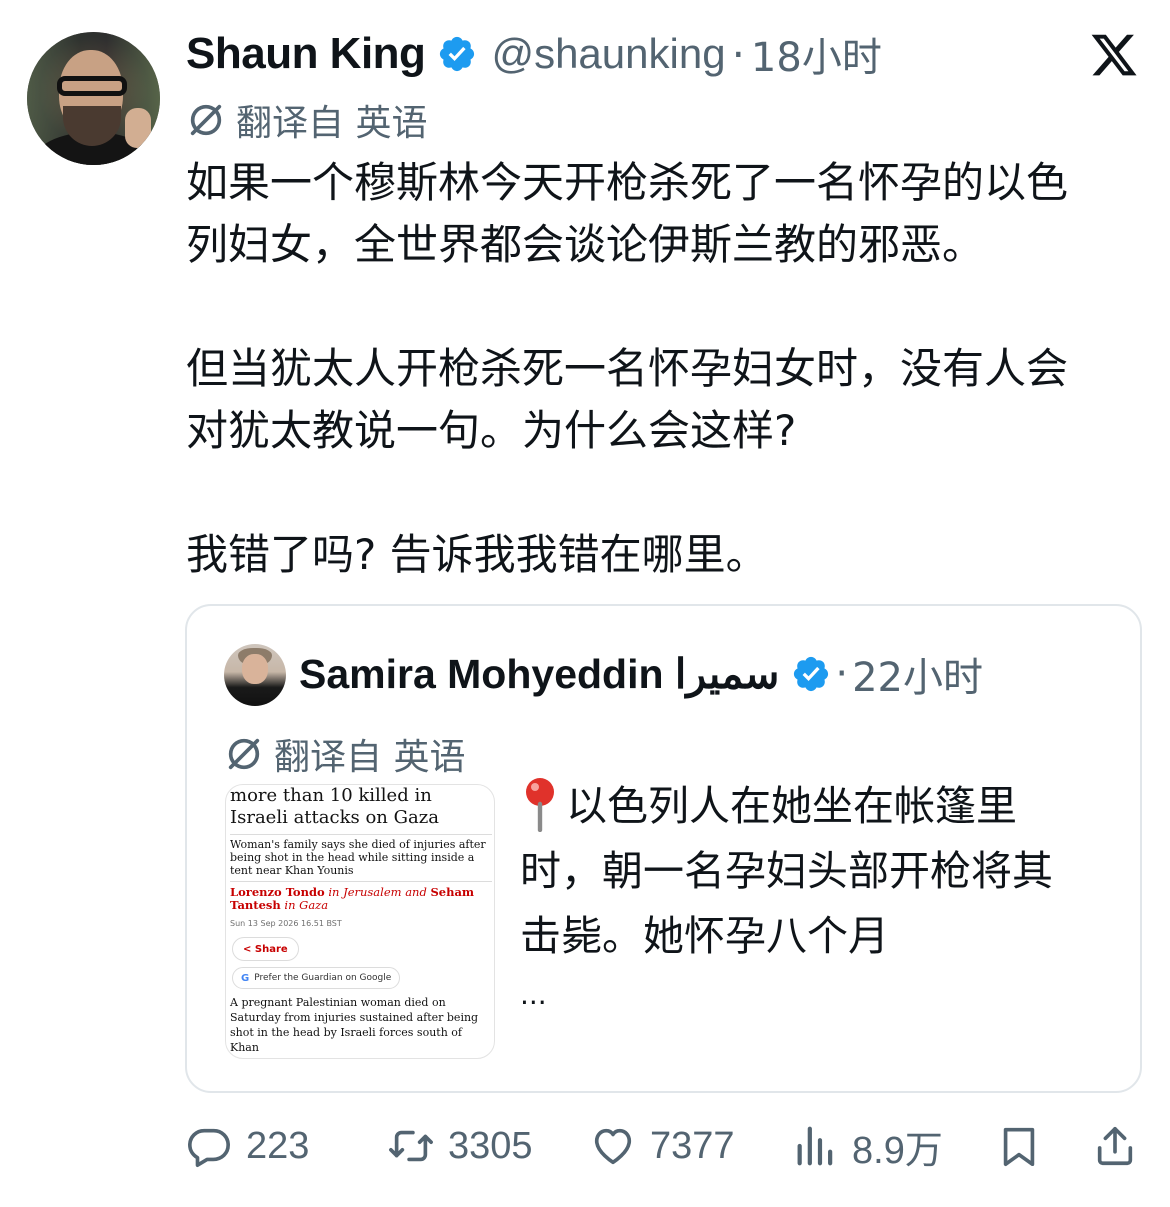 This screenshot has height=1207, width=1170. I want to click on bookmark-button, so click(1019, 1146).